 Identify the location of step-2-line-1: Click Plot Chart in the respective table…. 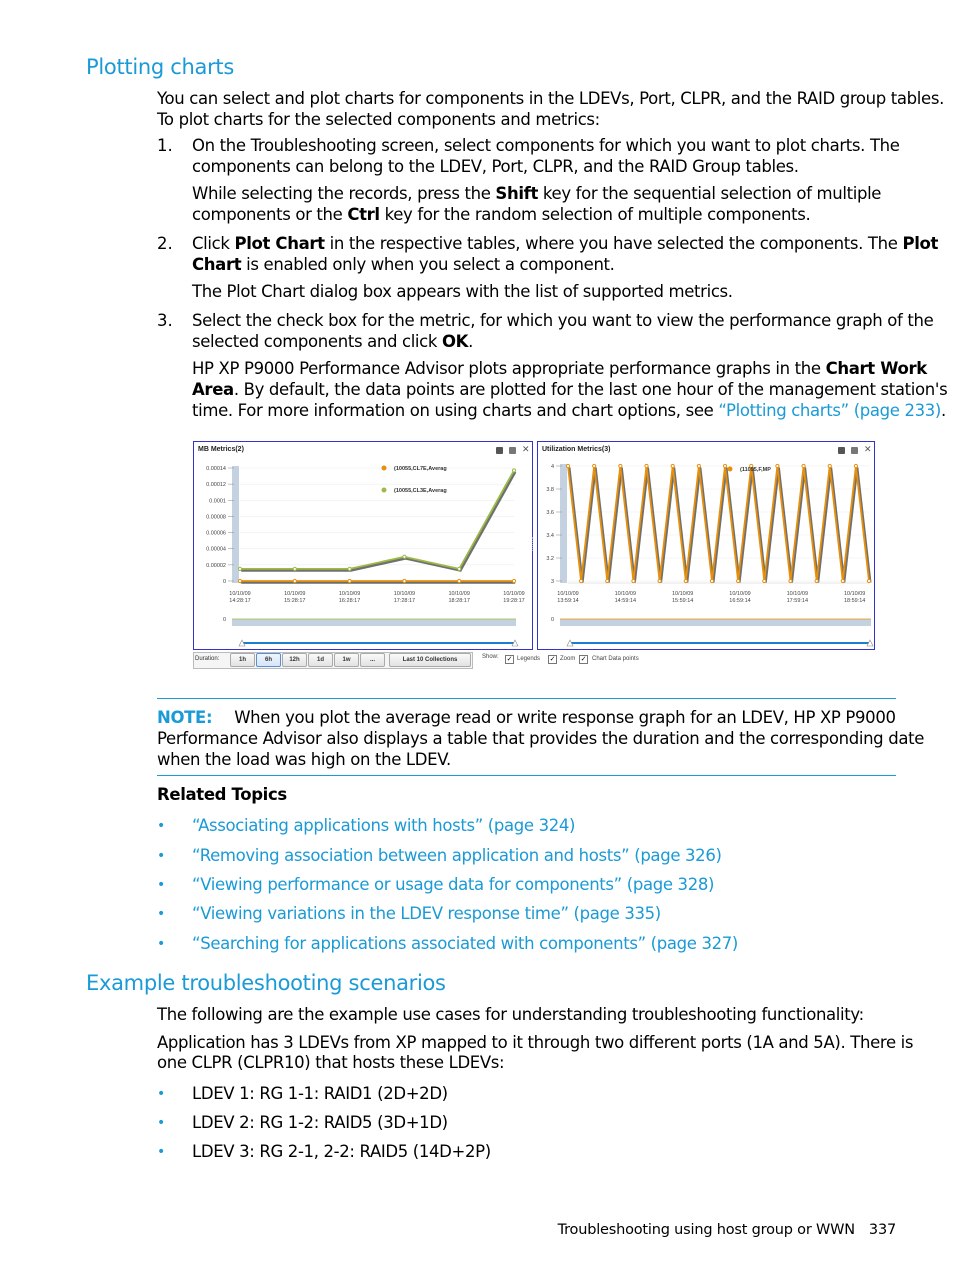
(565, 243).